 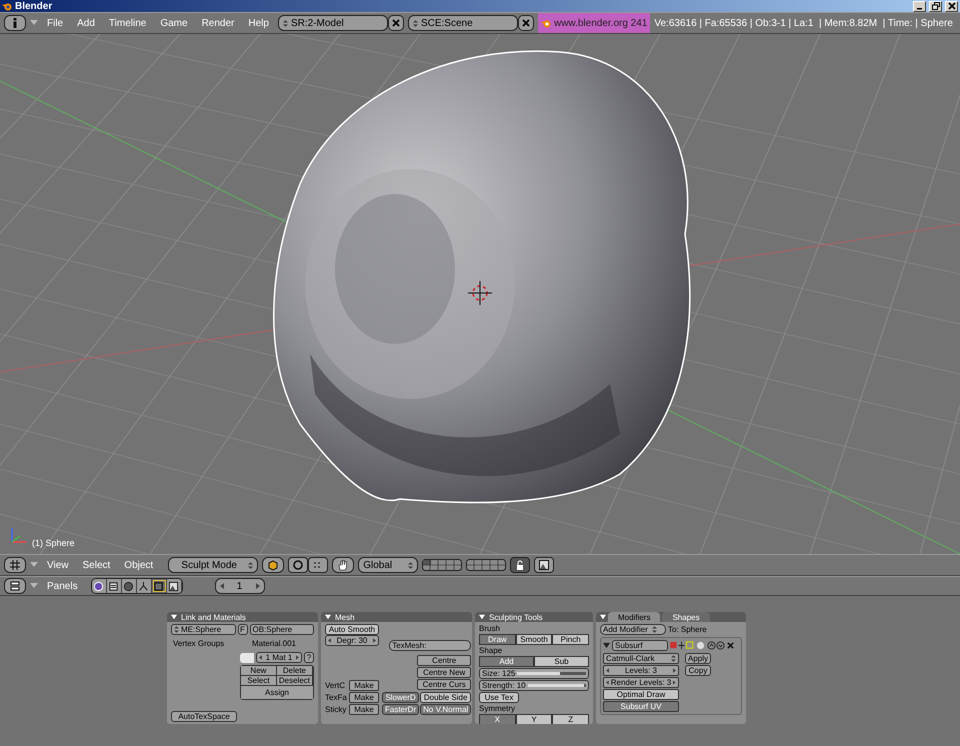 What do you see at coordinates (396, 617) in the screenshot?
I see `panel-header: Mesh` at bounding box center [396, 617].